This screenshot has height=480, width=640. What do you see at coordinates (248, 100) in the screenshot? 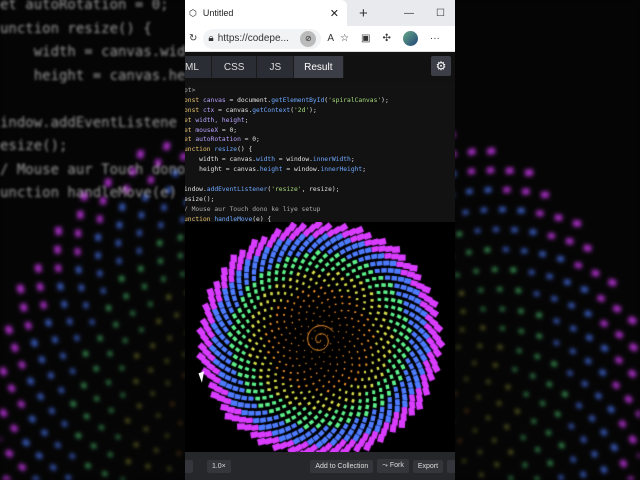
I see `code-token: = document.` at bounding box center [248, 100].